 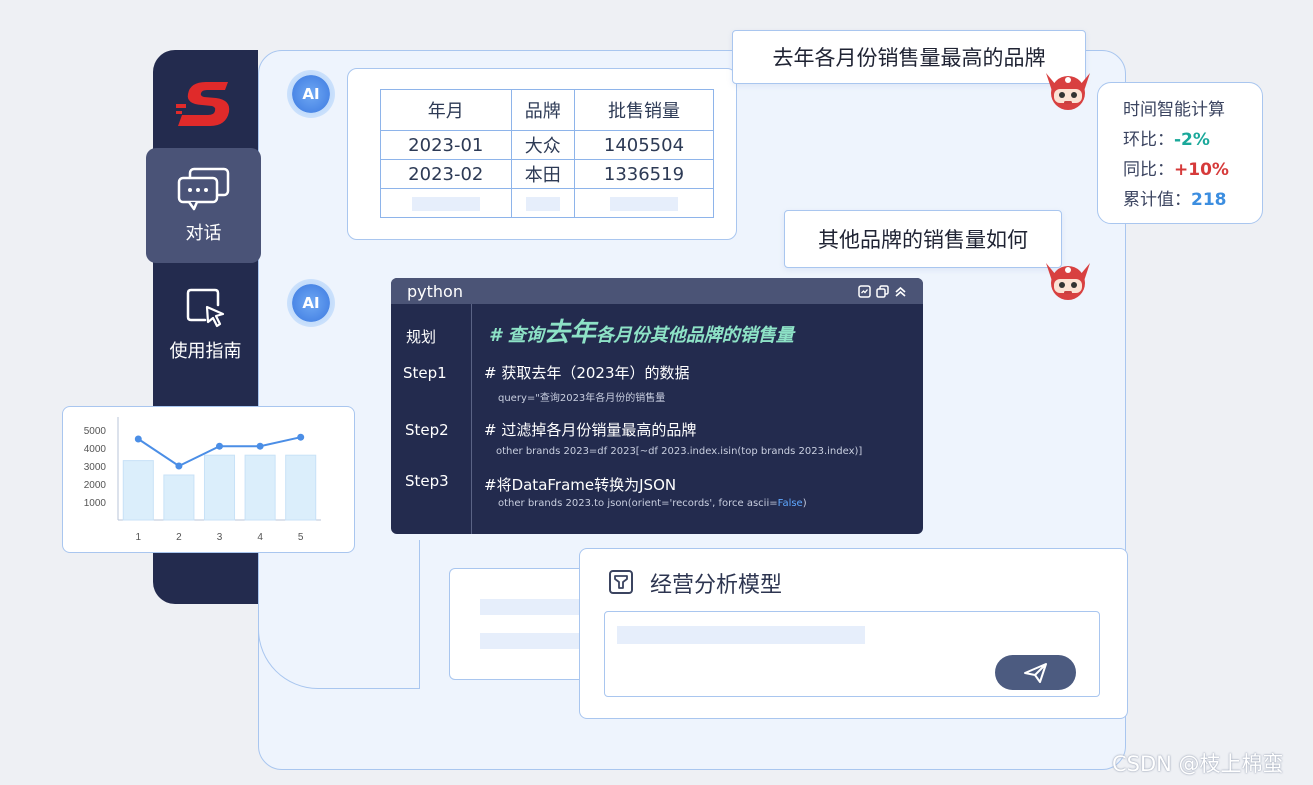 What do you see at coordinates (95, 467) in the screenshot?
I see `y-tick-label: 3000` at bounding box center [95, 467].